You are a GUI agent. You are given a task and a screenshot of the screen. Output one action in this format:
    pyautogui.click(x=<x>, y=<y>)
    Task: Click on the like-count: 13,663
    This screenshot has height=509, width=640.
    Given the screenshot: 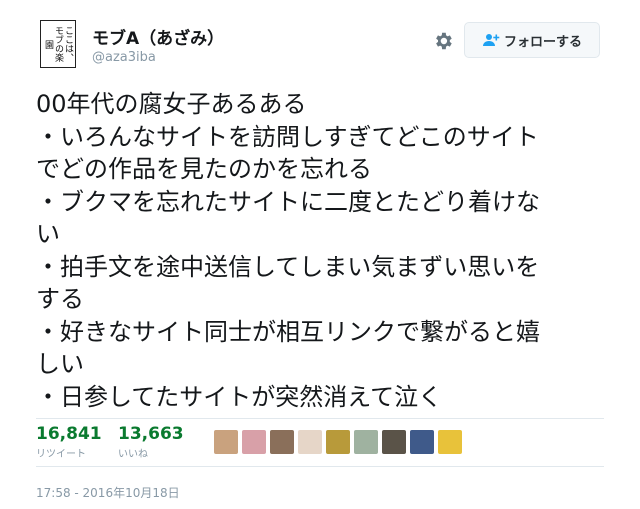 What is the action you would take?
    pyautogui.click(x=151, y=434)
    